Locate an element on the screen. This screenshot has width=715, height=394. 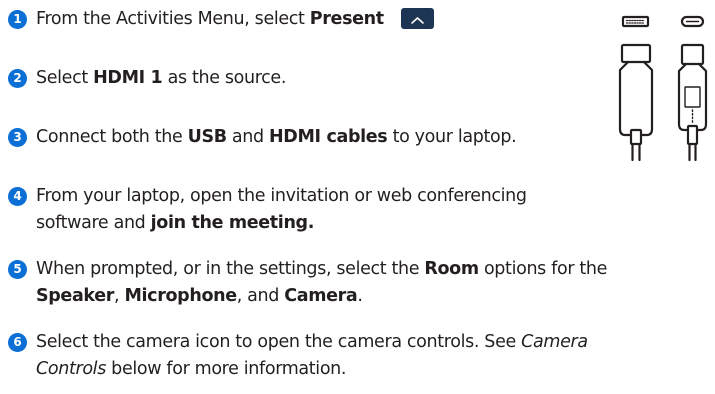
step-text-part: software and is located at coordinates (93, 223).